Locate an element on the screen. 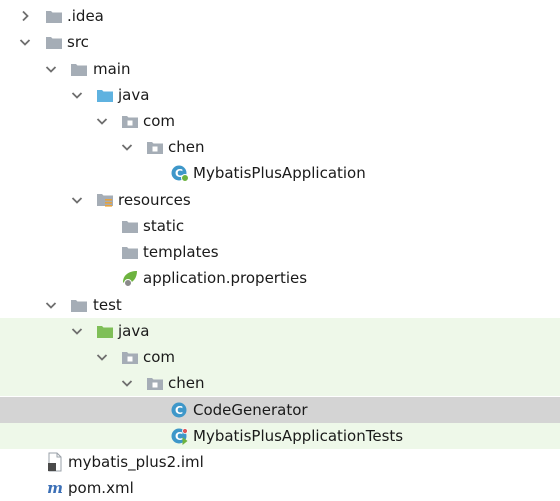  tree-item-templates: templates is located at coordinates (280, 252).